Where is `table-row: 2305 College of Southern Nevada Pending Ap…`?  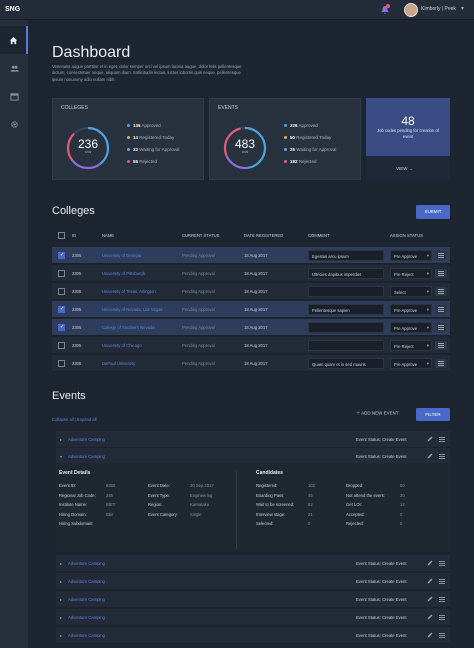 table-row: 2305 College of Southern Nevada Pending Ap… is located at coordinates (251, 327).